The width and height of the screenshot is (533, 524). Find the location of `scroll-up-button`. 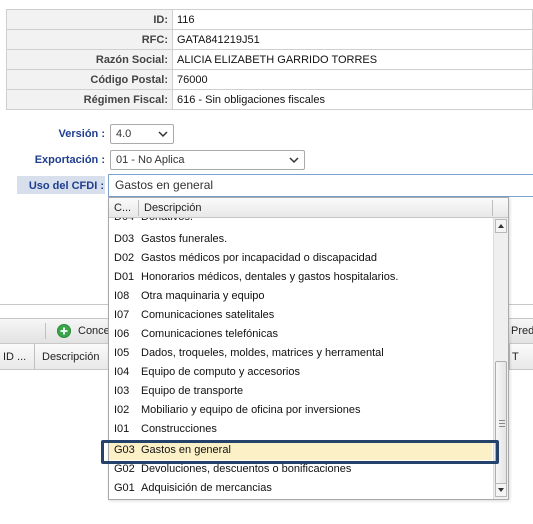

scroll-up-button is located at coordinates (501, 226).